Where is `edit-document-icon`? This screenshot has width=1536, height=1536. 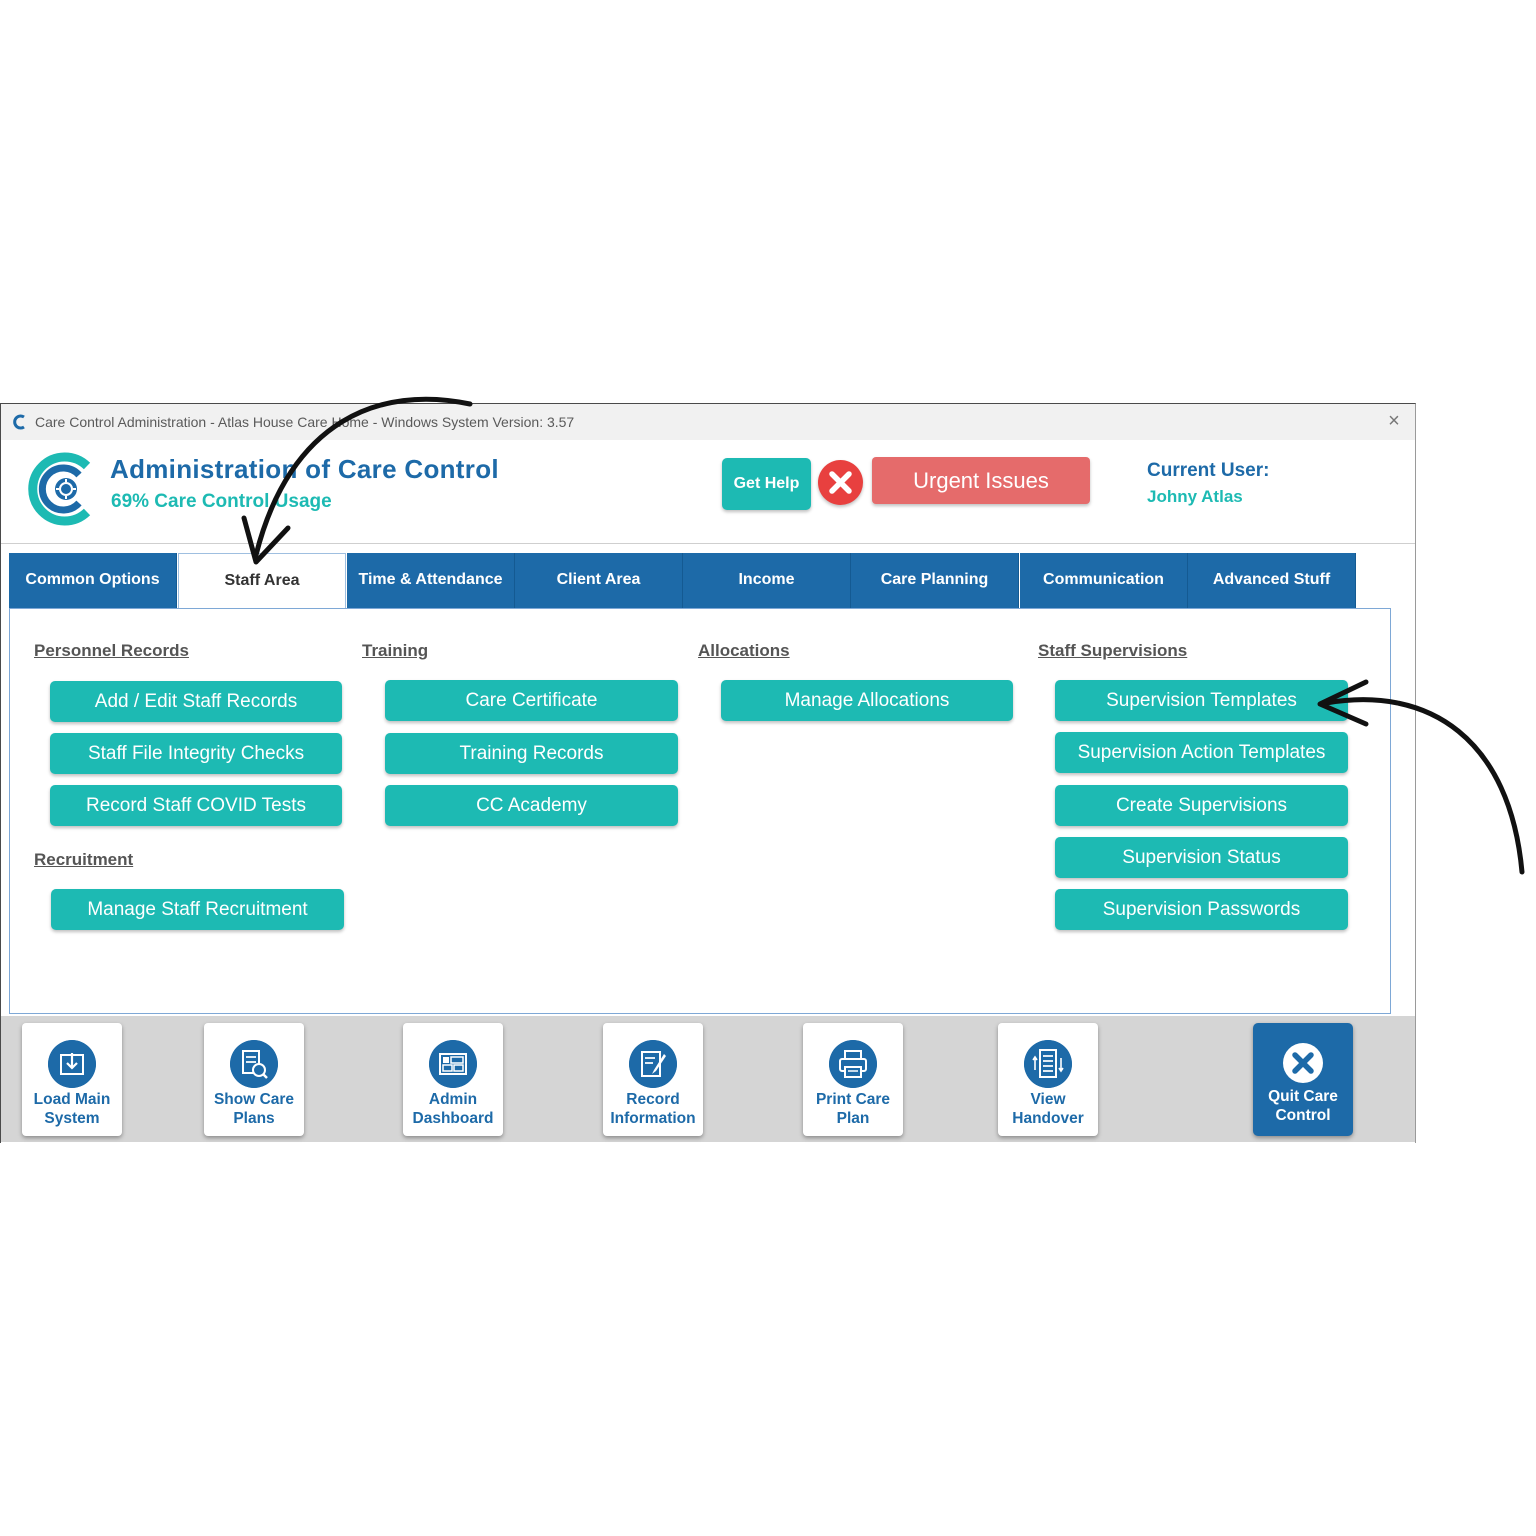 edit-document-icon is located at coordinates (653, 1064).